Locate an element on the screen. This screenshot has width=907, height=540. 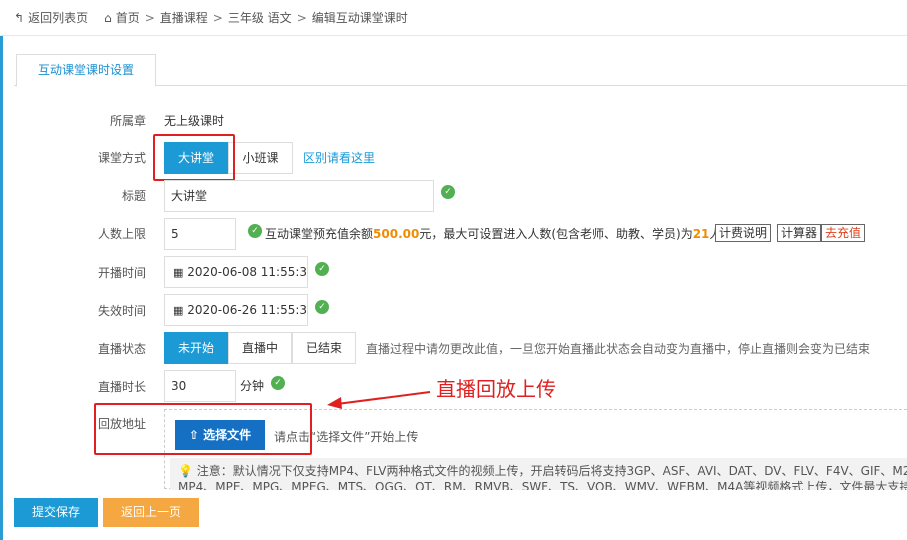
tab-lesson-settings: 互动课堂课时设置 is located at coordinates (86, 70).